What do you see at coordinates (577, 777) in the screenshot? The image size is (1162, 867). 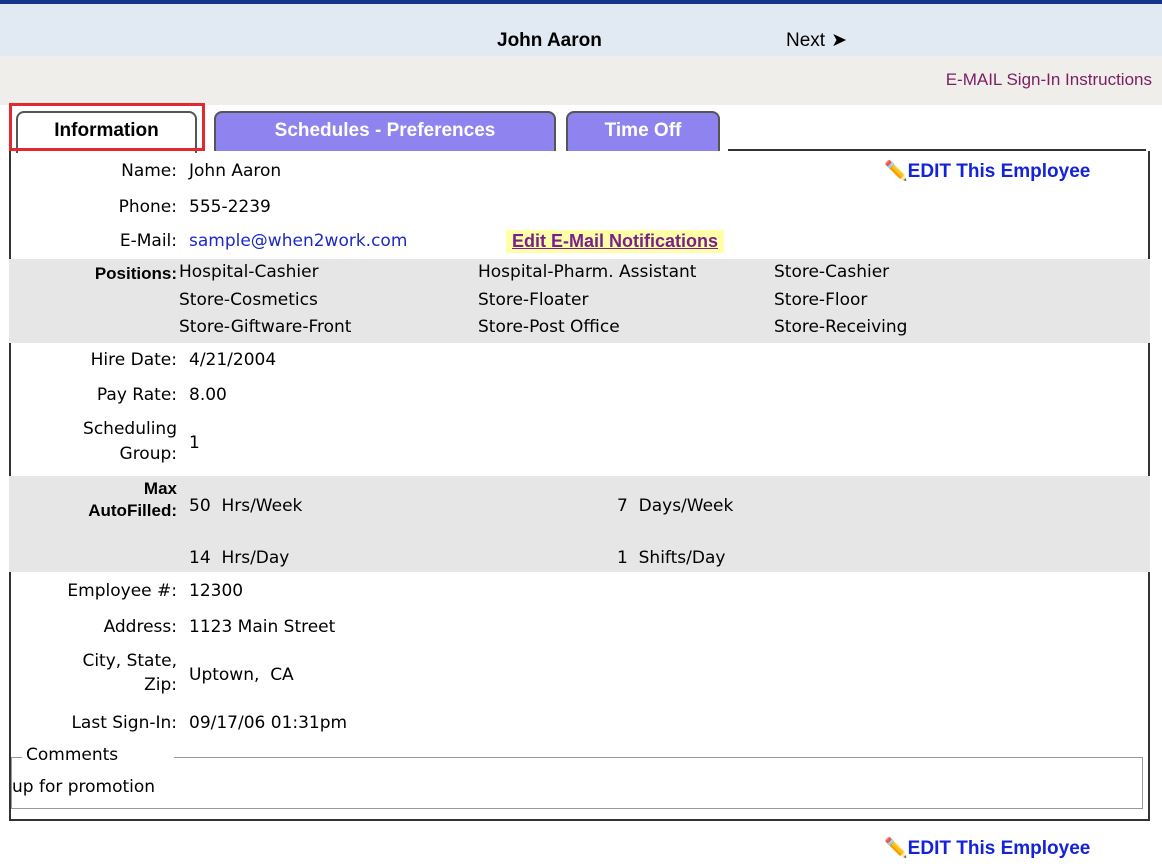 I see `comments-box: Comments up for promotion` at bounding box center [577, 777].